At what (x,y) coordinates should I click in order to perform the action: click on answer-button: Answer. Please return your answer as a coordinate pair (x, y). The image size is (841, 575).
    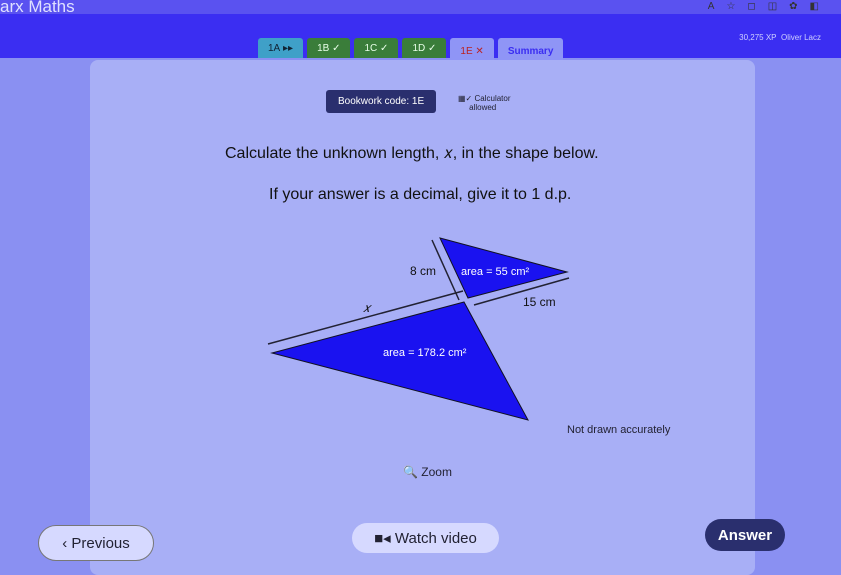
    Looking at the image, I should click on (745, 535).